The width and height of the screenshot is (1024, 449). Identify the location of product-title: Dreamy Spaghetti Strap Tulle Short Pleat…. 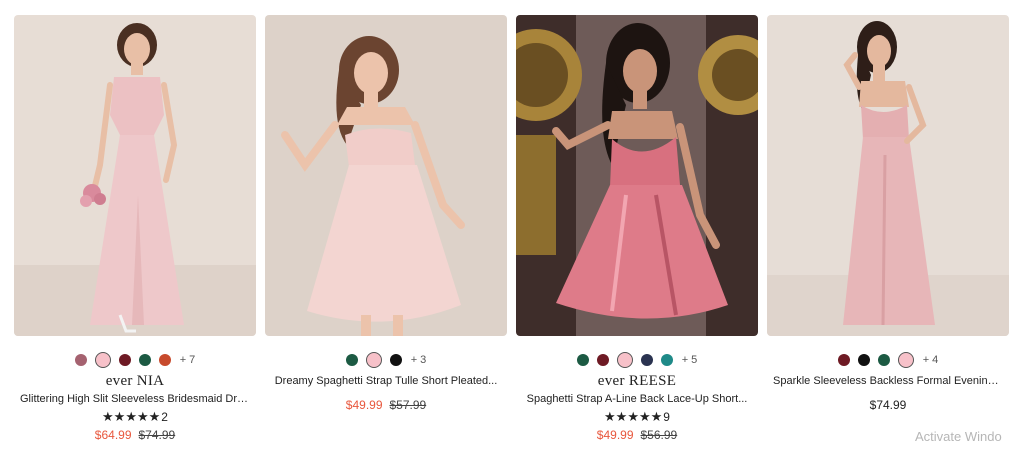
(386, 381).